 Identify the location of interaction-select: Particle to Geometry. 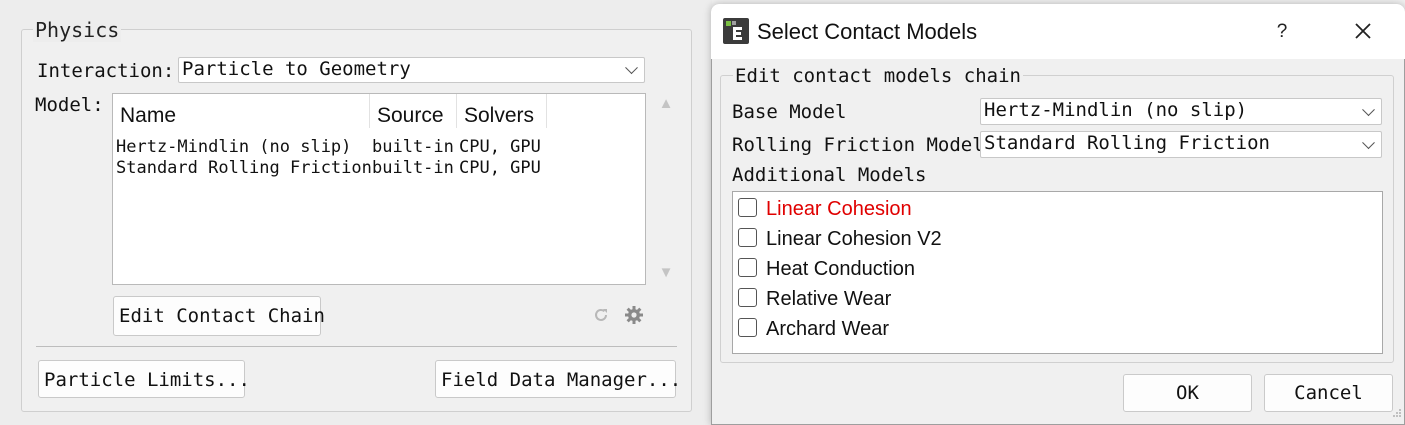
(411, 70).